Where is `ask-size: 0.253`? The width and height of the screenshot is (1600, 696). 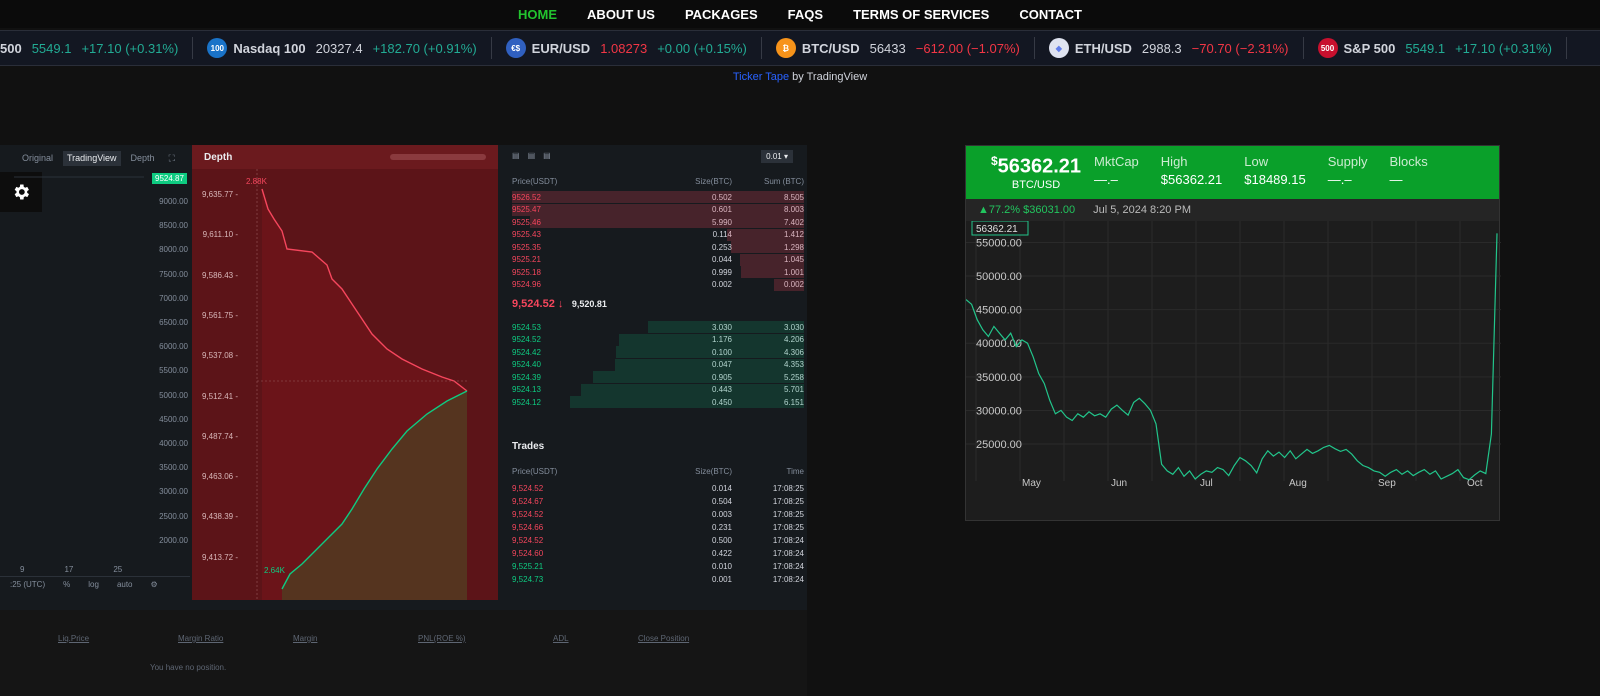 ask-size: 0.253 is located at coordinates (721, 247).